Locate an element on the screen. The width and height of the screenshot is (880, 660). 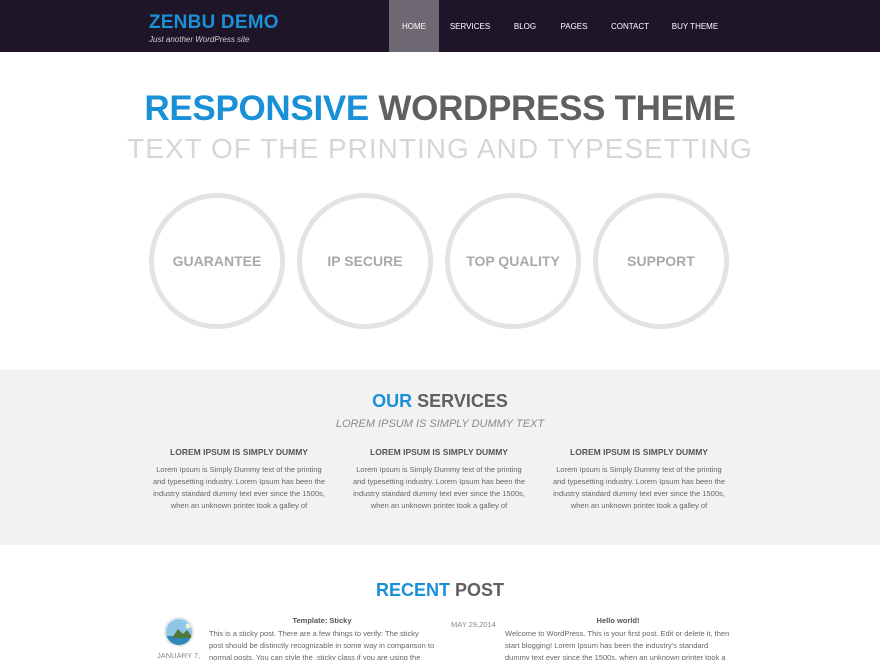
post-thumbnail is located at coordinates (179, 632).